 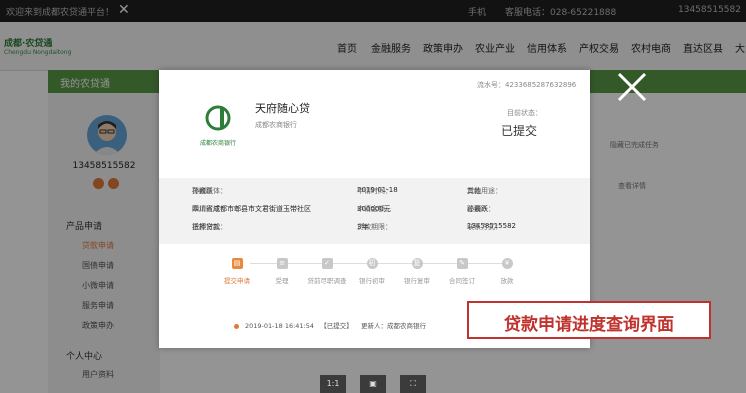 I want to click on step-second-review: 复银行复审, so click(x=417, y=271).